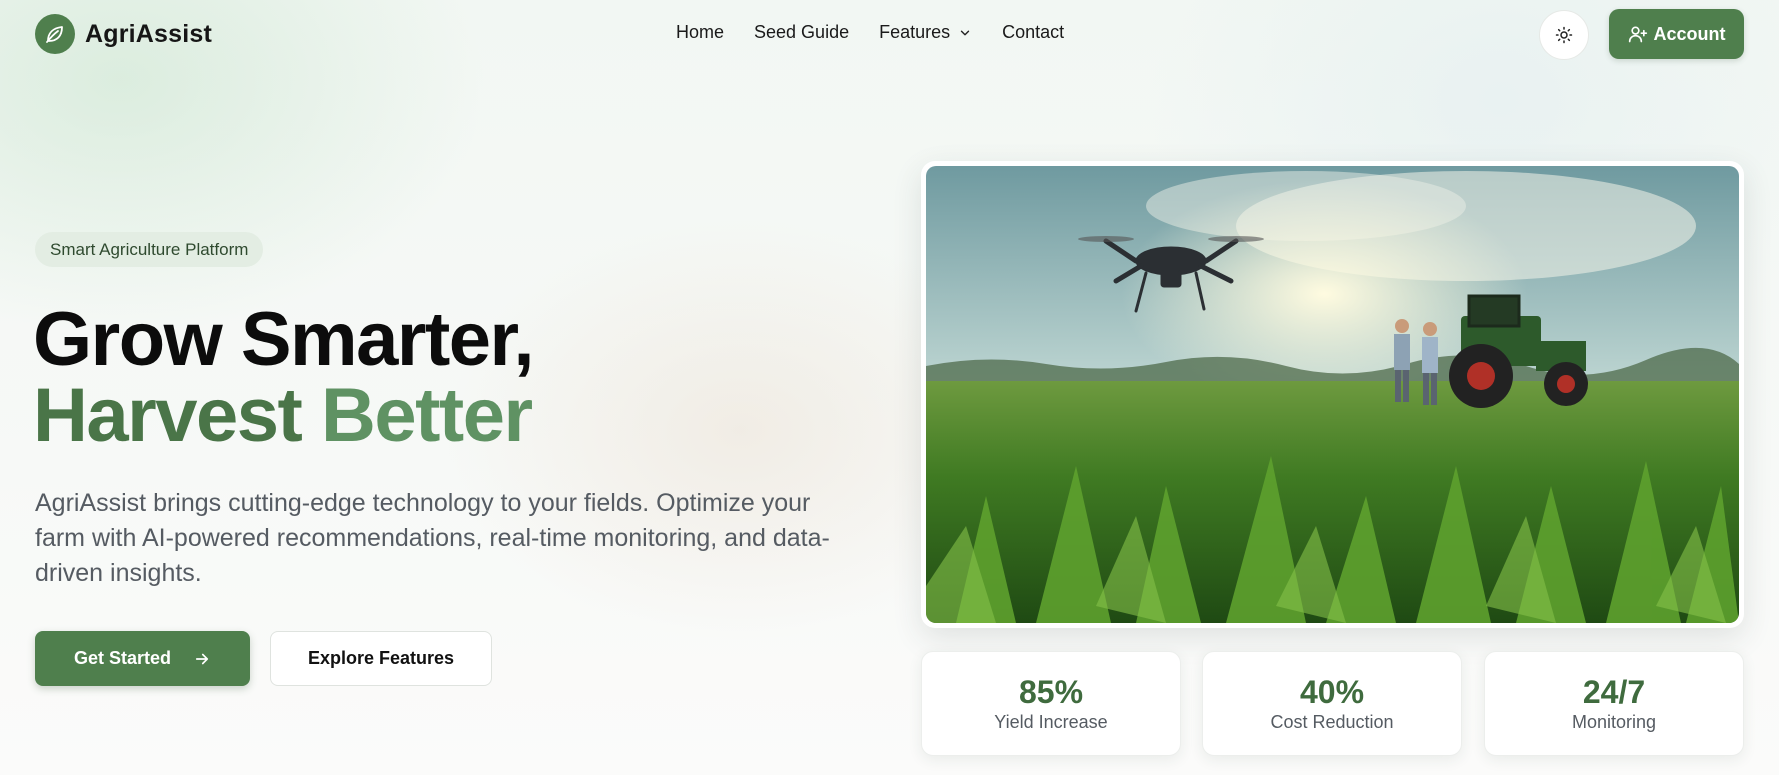 The width and height of the screenshot is (1779, 775). I want to click on nav-link-label: Features, so click(915, 32).